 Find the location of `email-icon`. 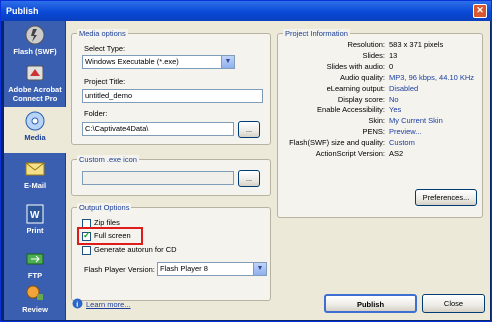

email-icon is located at coordinates (35, 169).